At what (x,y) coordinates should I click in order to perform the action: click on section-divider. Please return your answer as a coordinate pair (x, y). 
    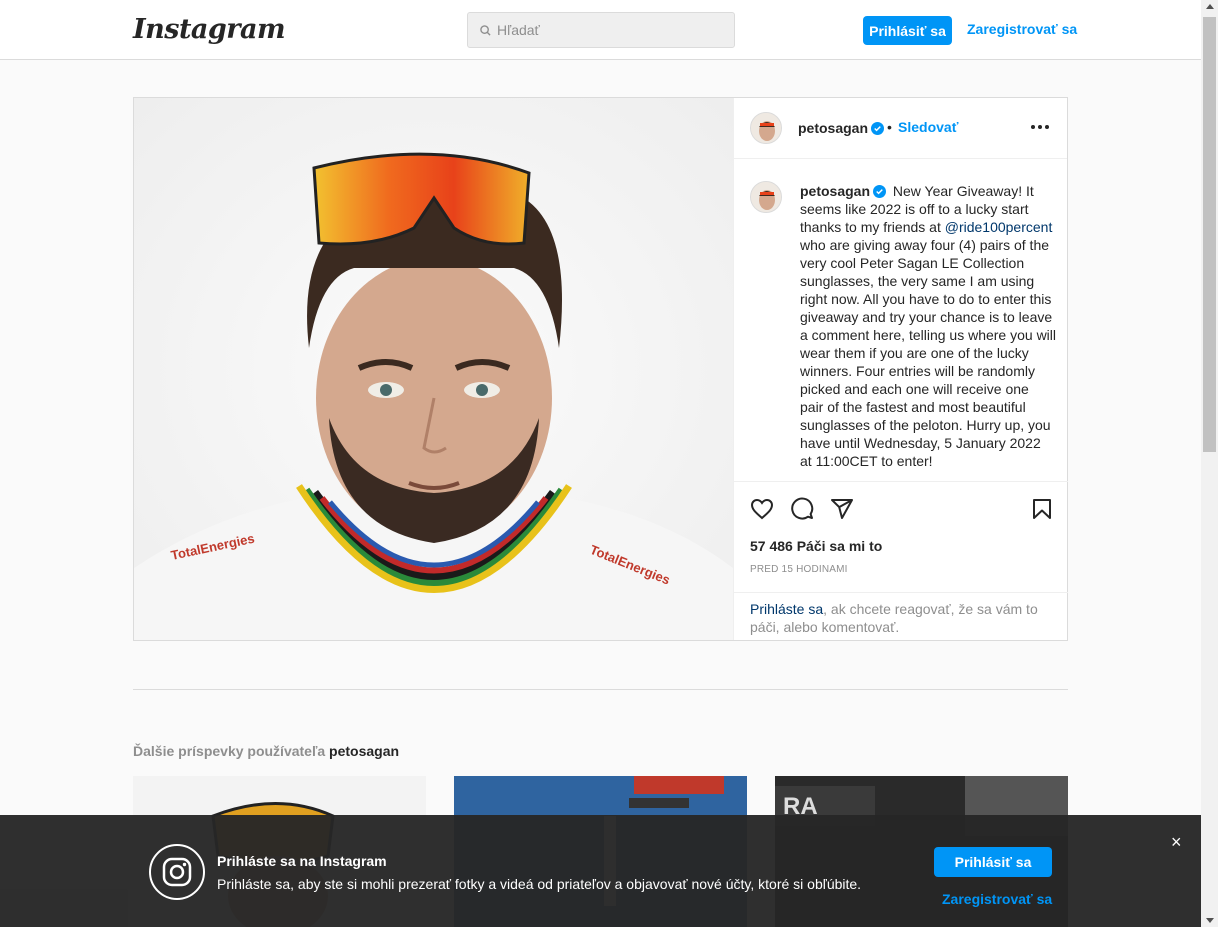
    Looking at the image, I should click on (600, 689).